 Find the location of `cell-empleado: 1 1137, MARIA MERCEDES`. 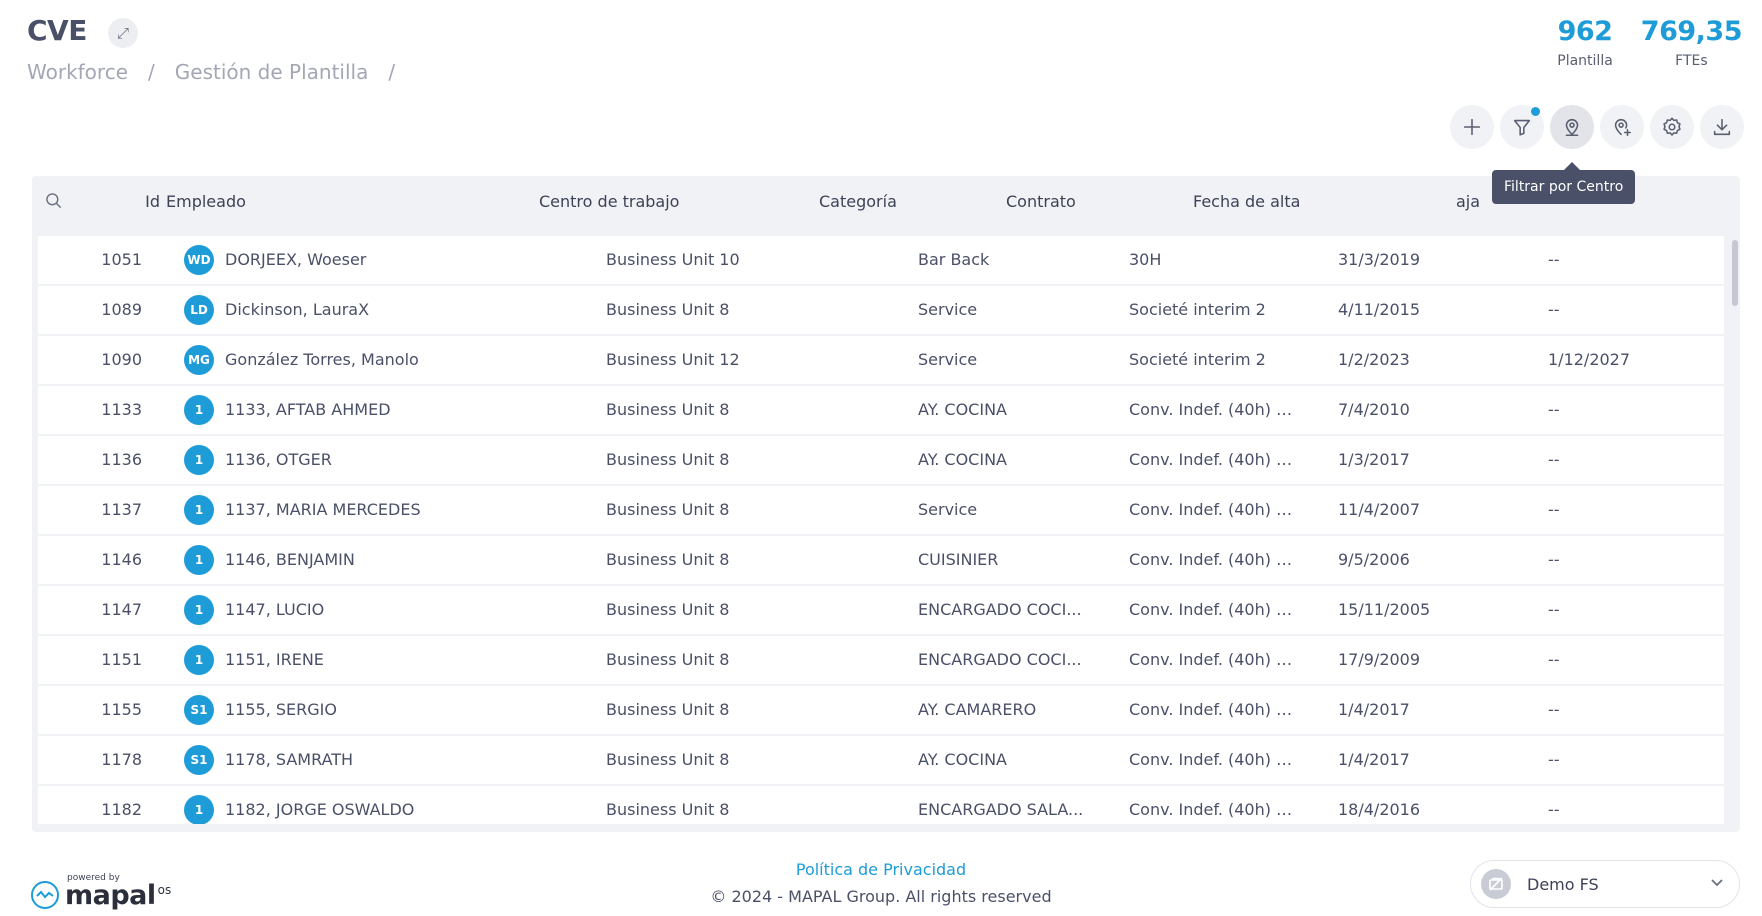

cell-empleado: 1 1137, MARIA MERCEDES is located at coordinates (374, 510).